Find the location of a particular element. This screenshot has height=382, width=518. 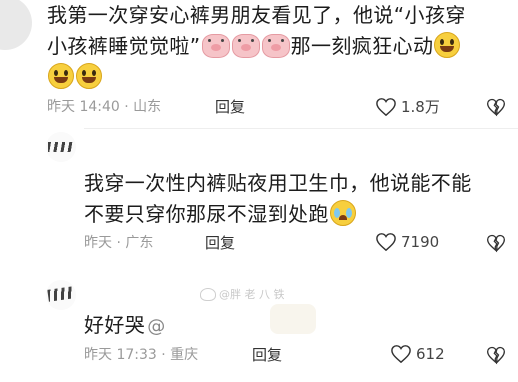

comment-text: 好好哭 @ is located at coordinates (184, 326).